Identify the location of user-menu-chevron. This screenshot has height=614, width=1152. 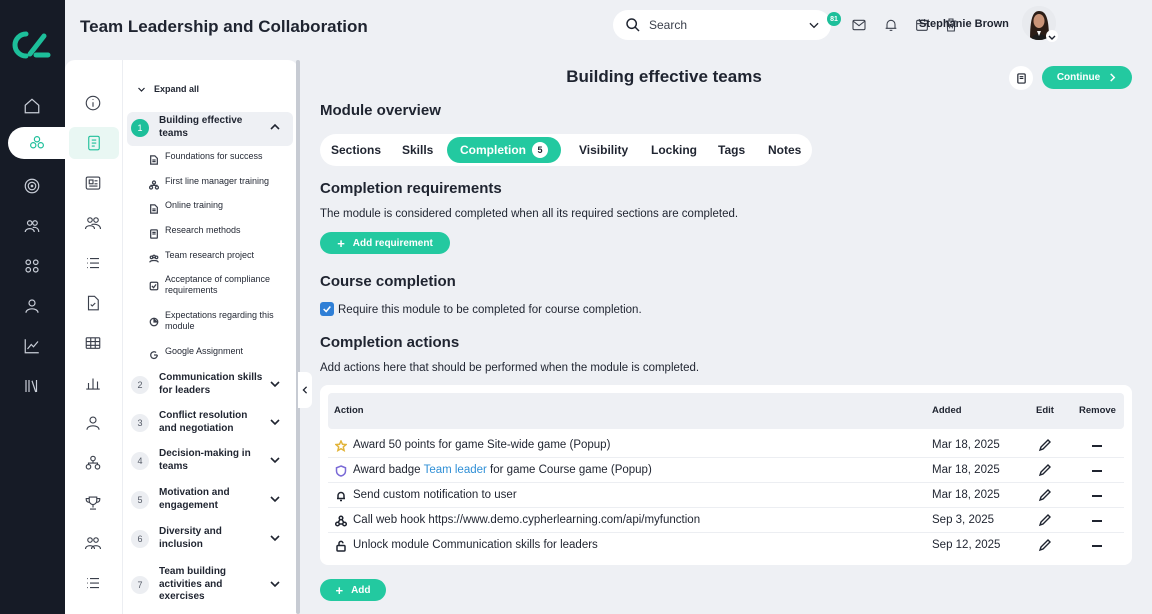
(1052, 36).